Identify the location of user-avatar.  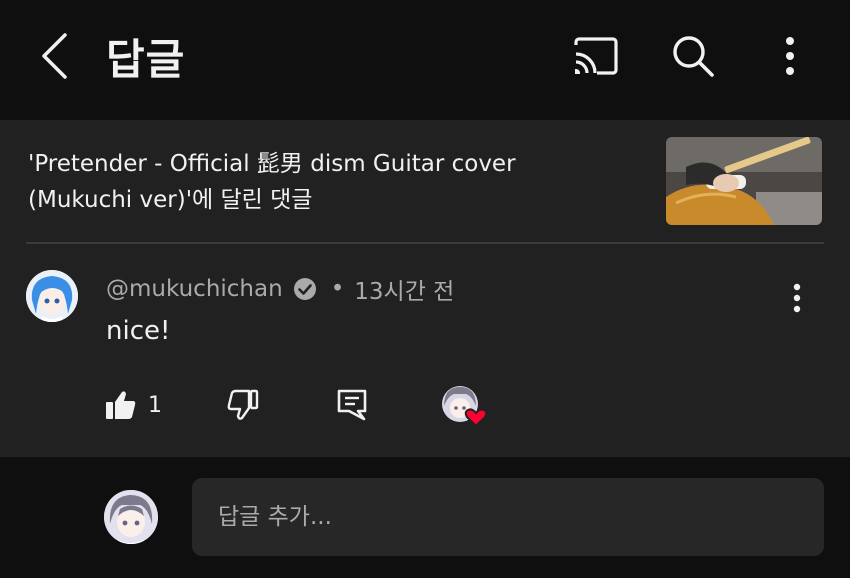
(131, 517).